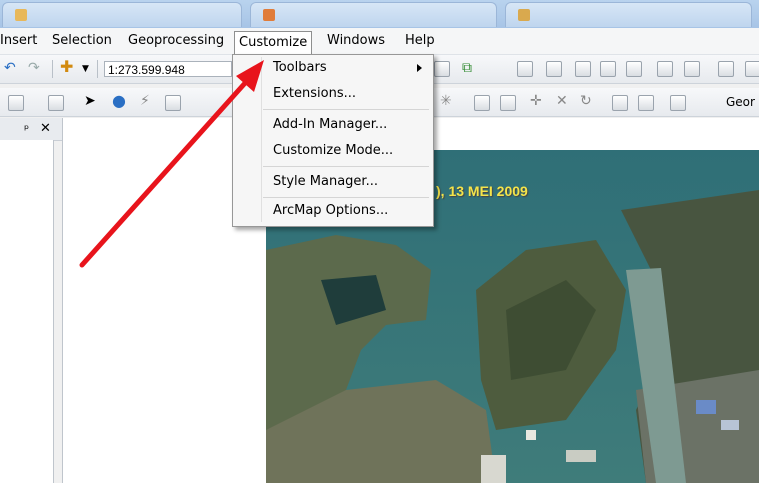  Describe the element at coordinates (66, 67) in the screenshot. I see `add-data-icon: ✚` at that location.